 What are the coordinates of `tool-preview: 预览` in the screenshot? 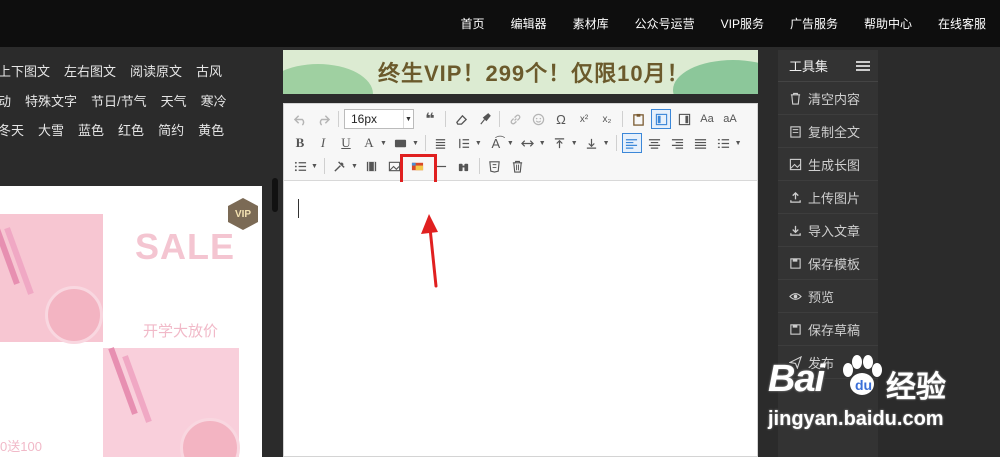 It's located at (828, 296).